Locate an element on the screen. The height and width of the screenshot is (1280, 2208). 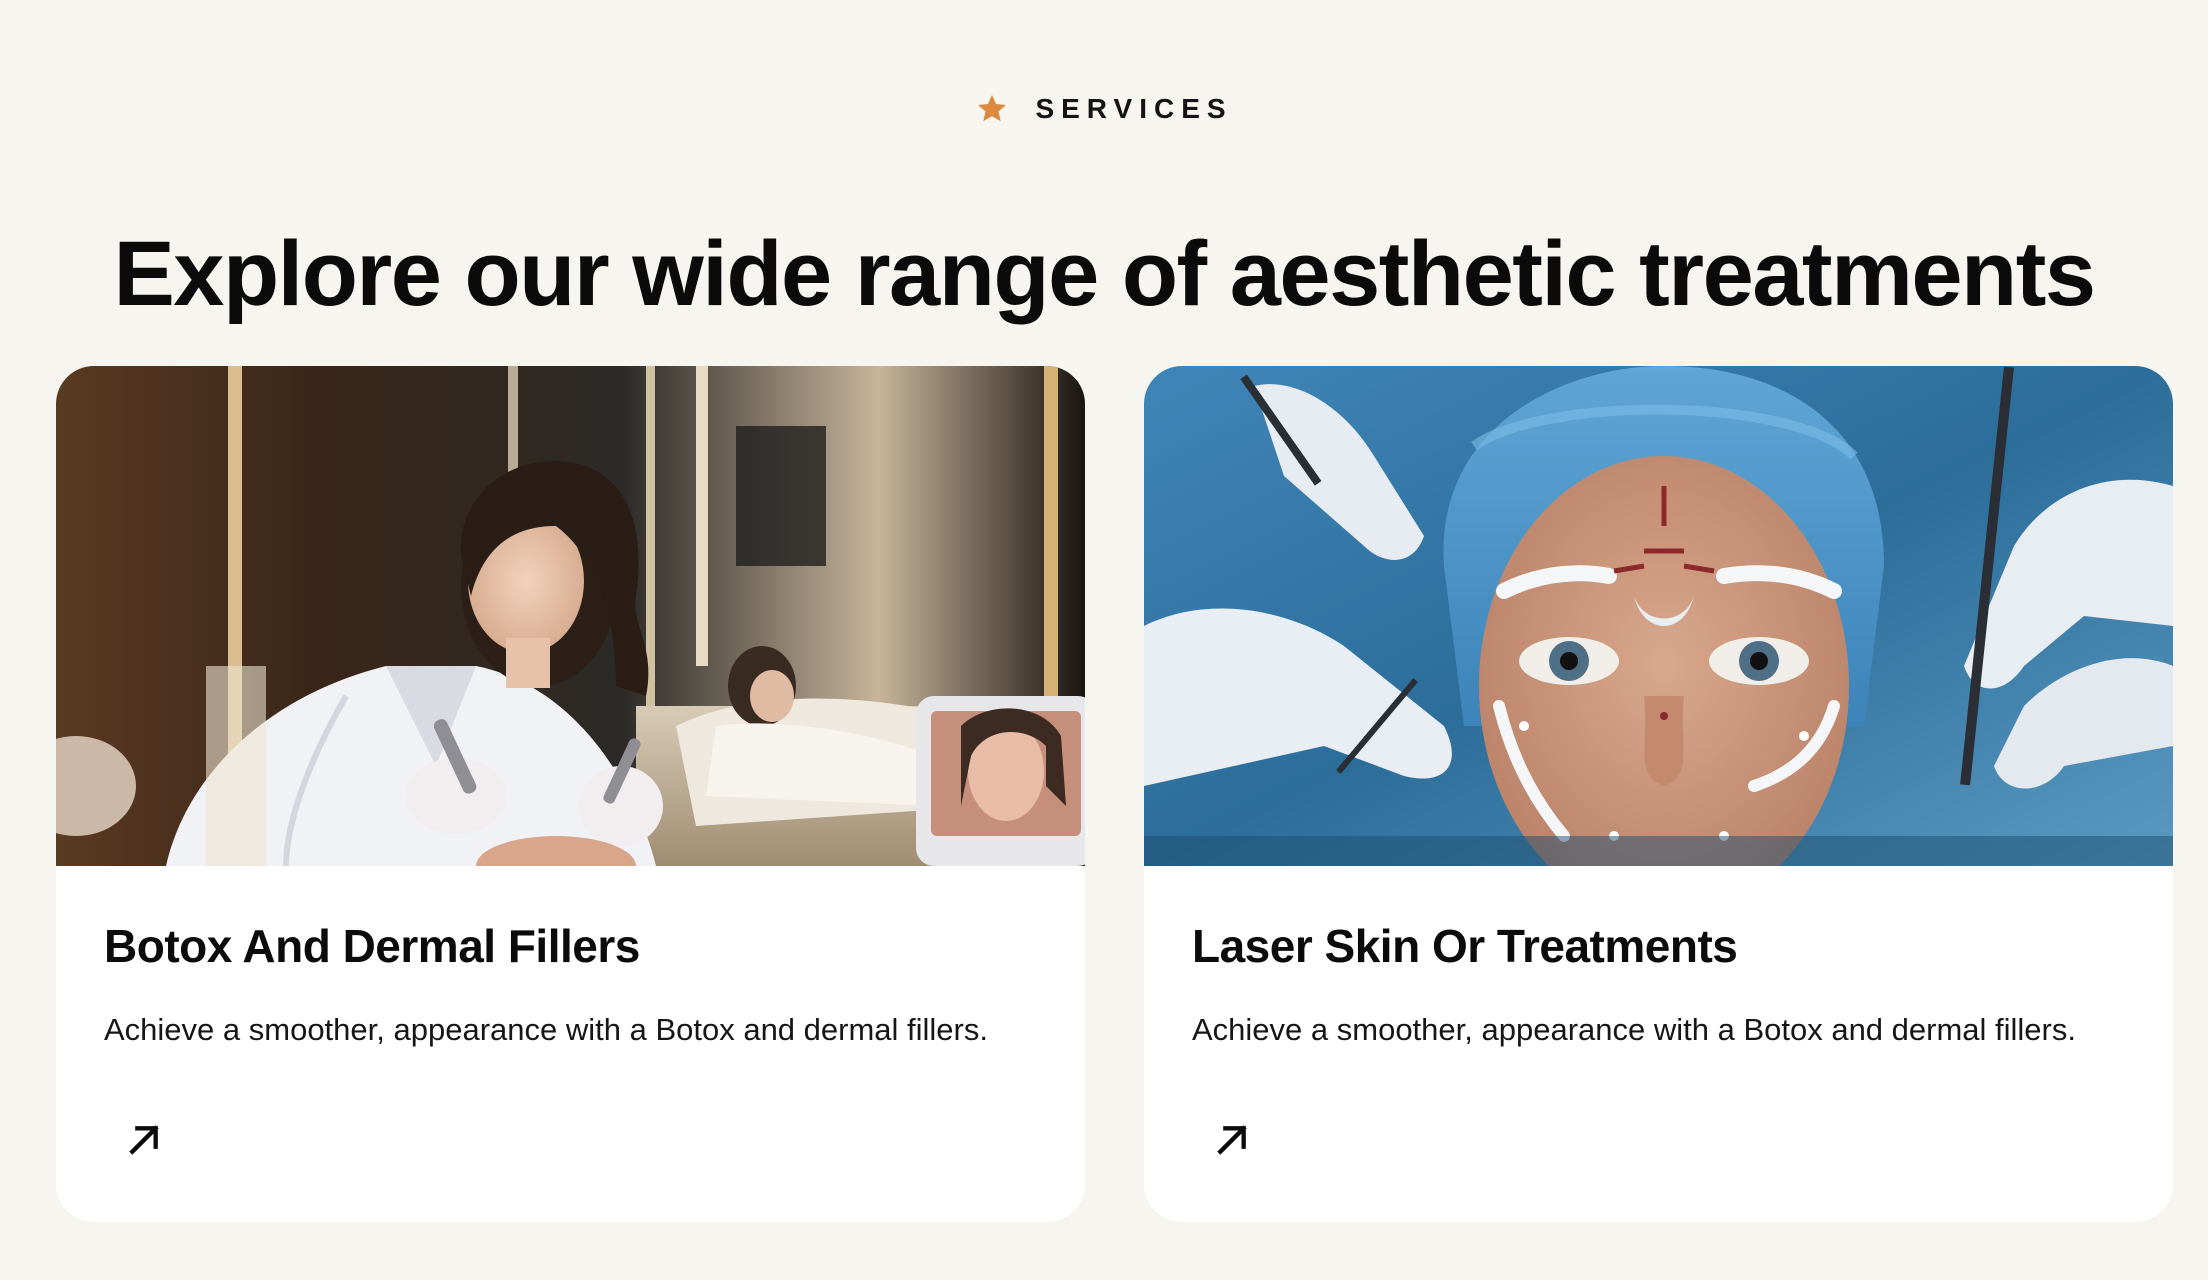
service-card-title: Laser Skin Or Treatments is located at coordinates (1465, 946).